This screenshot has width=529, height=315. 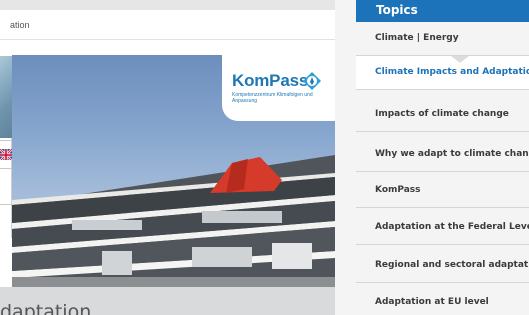 I want to click on uk-flag-icon, so click(x=6, y=154).